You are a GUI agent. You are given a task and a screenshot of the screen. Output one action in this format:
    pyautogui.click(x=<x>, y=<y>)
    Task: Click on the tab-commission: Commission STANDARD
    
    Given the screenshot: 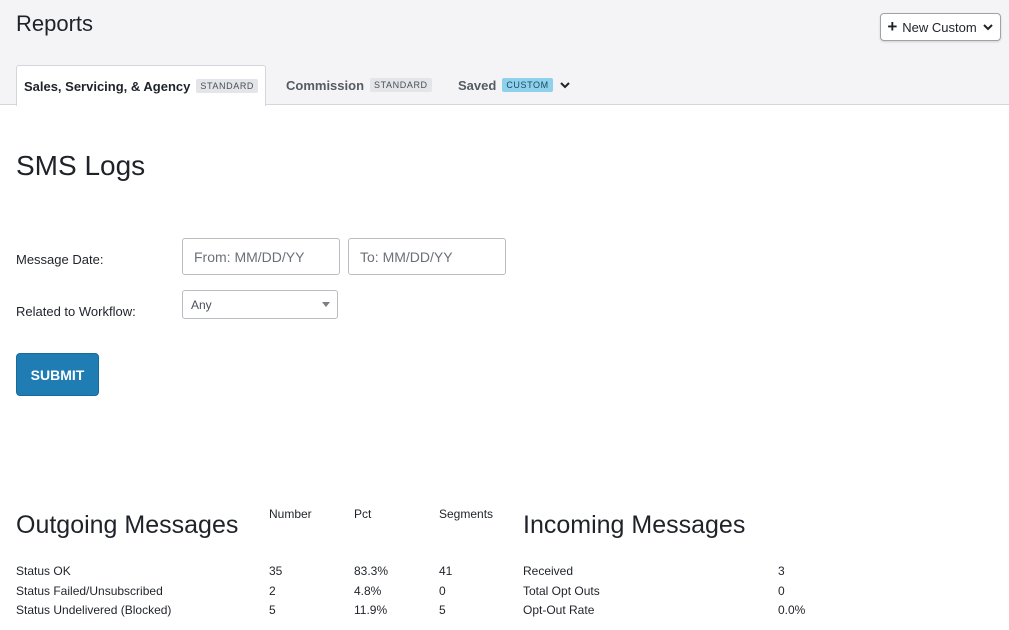 What is the action you would take?
    pyautogui.click(x=359, y=85)
    